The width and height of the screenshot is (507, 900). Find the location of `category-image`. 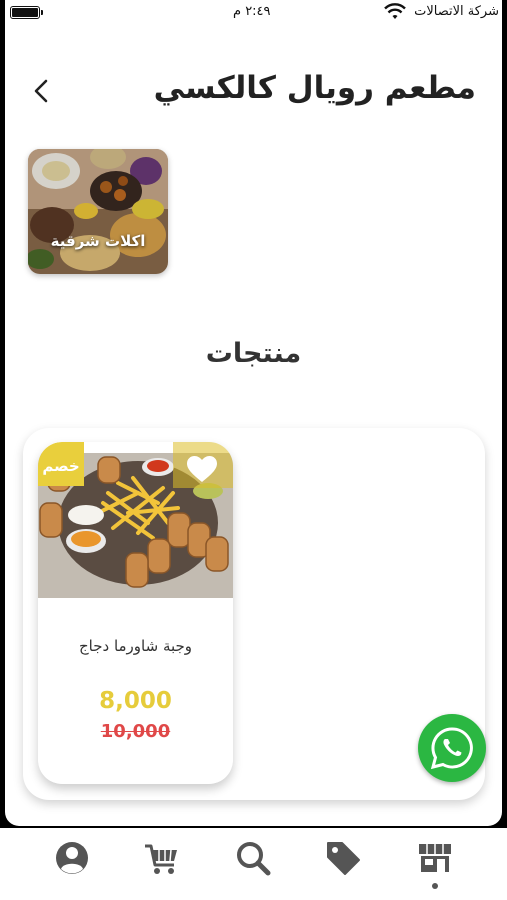

category-image is located at coordinates (98, 211).